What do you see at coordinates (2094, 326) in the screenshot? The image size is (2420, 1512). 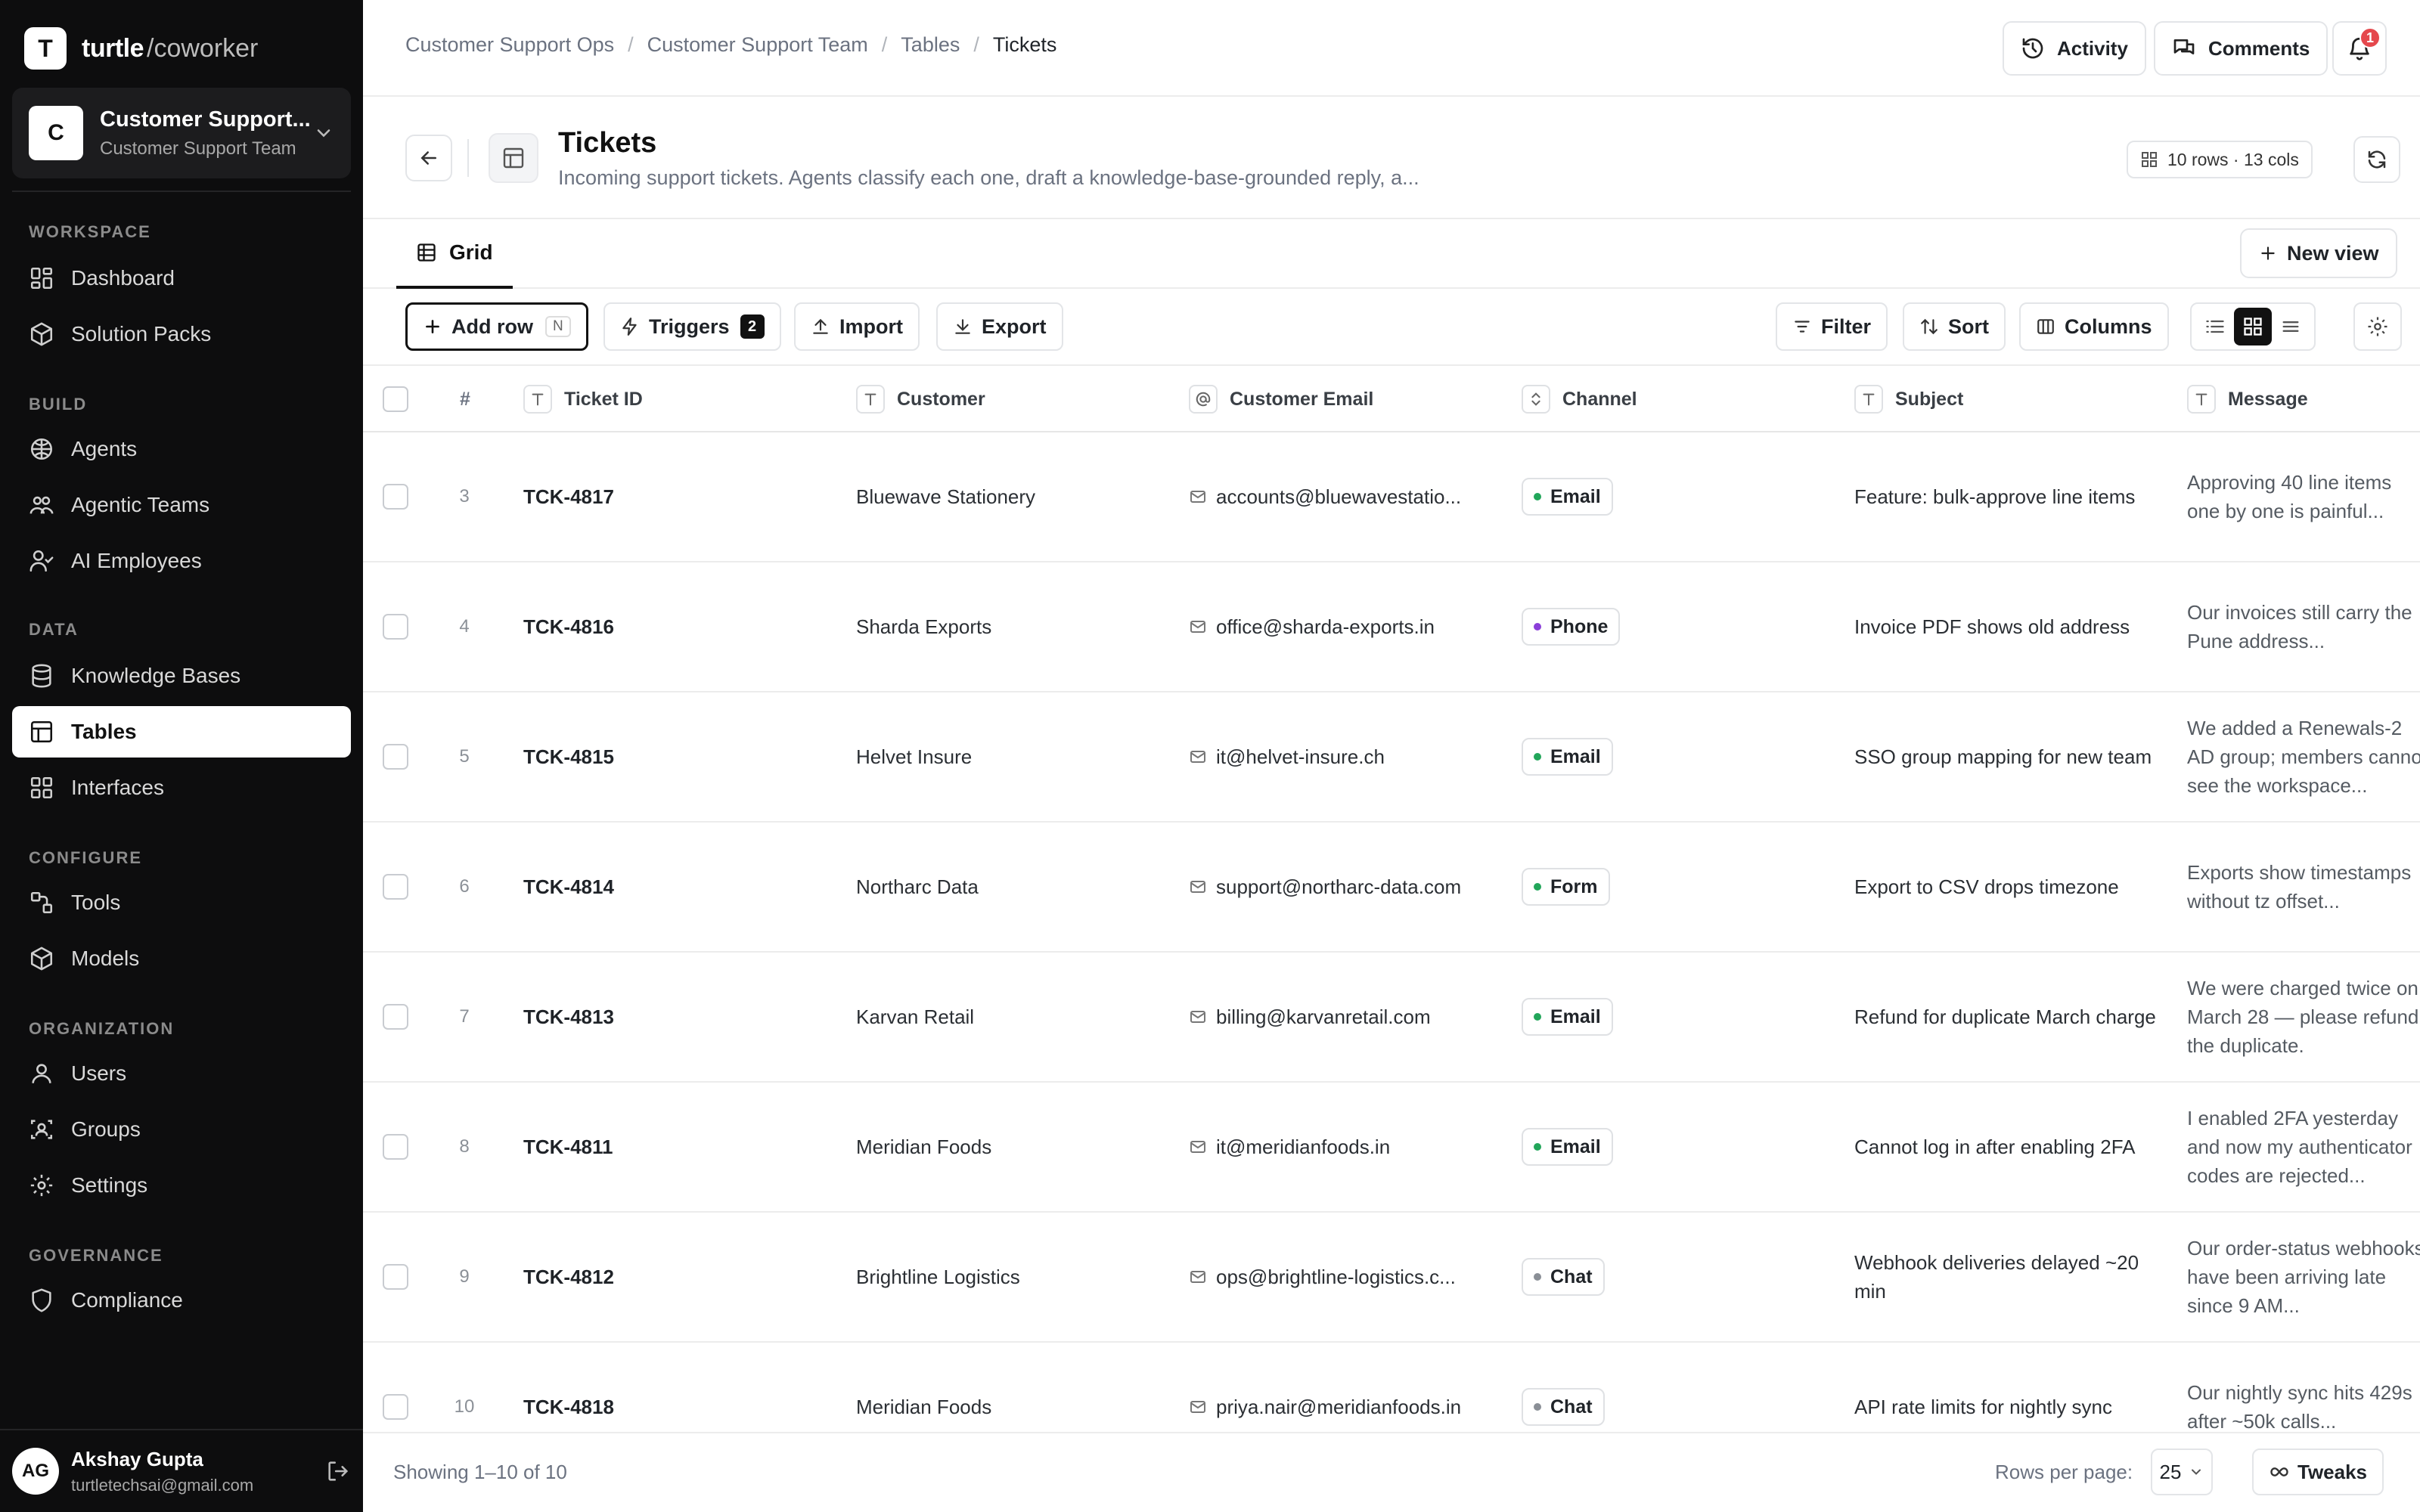 I see `columns-button: Columns` at bounding box center [2094, 326].